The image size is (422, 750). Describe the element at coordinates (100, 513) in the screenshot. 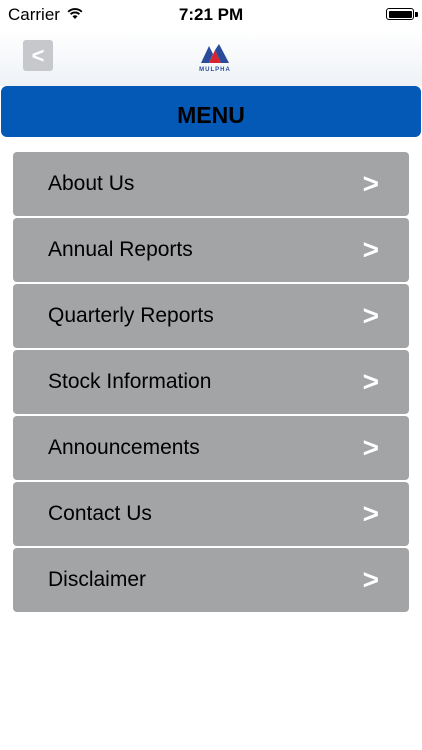

I see `menu-item-label: Contact Us` at that location.